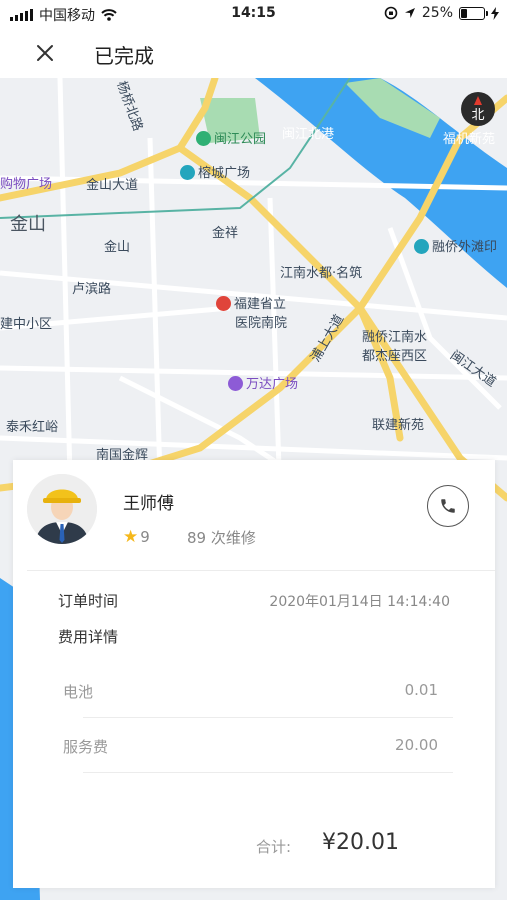 This screenshot has width=507, height=900. What do you see at coordinates (86, 747) in the screenshot?
I see `fee-item-service-label: 服务费` at bounding box center [86, 747].